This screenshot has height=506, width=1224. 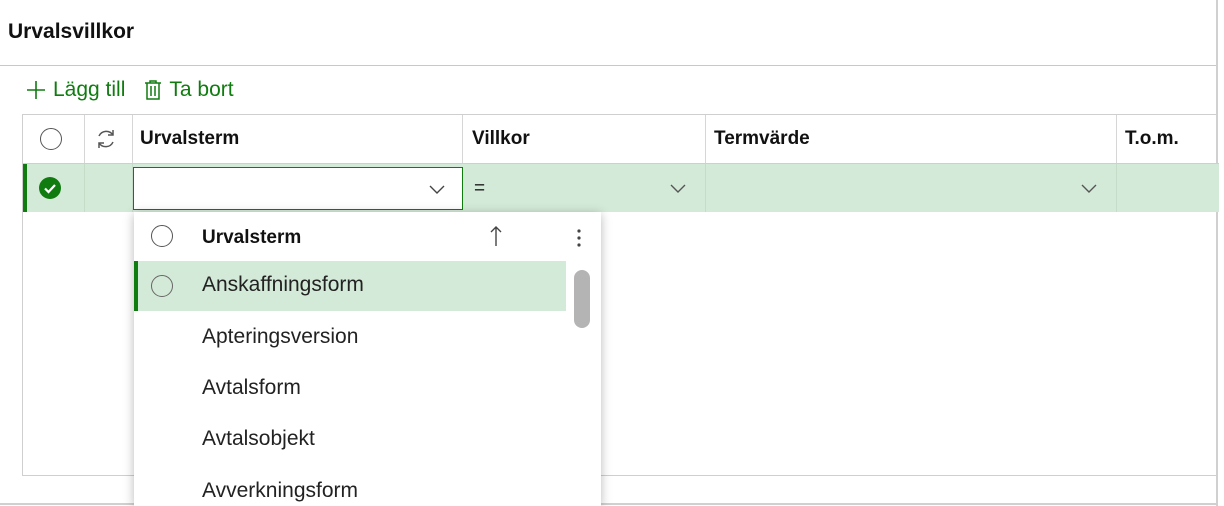 I want to click on more-options-icon, so click(x=579, y=238).